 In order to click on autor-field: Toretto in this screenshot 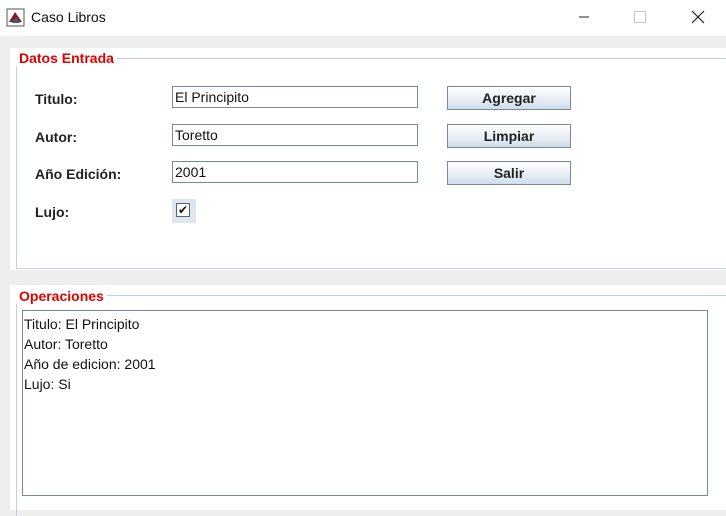, I will do `click(295, 135)`.